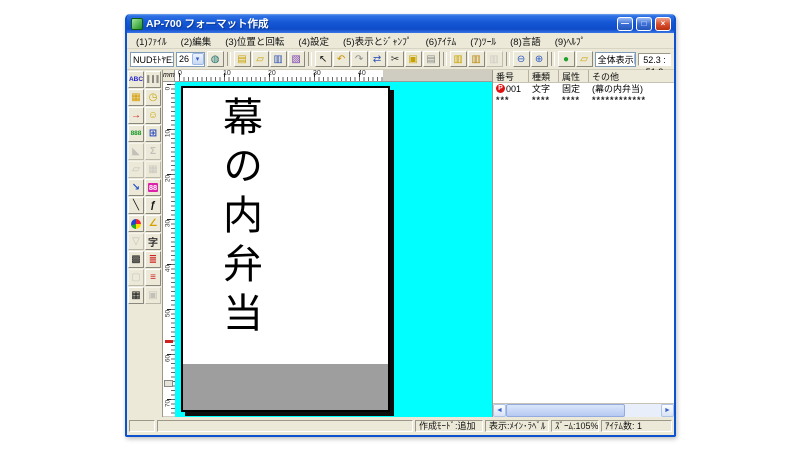 This screenshot has height=450, width=800. Describe the element at coordinates (169, 76) in the screenshot. I see `ruler-unit-label: mm` at that location.